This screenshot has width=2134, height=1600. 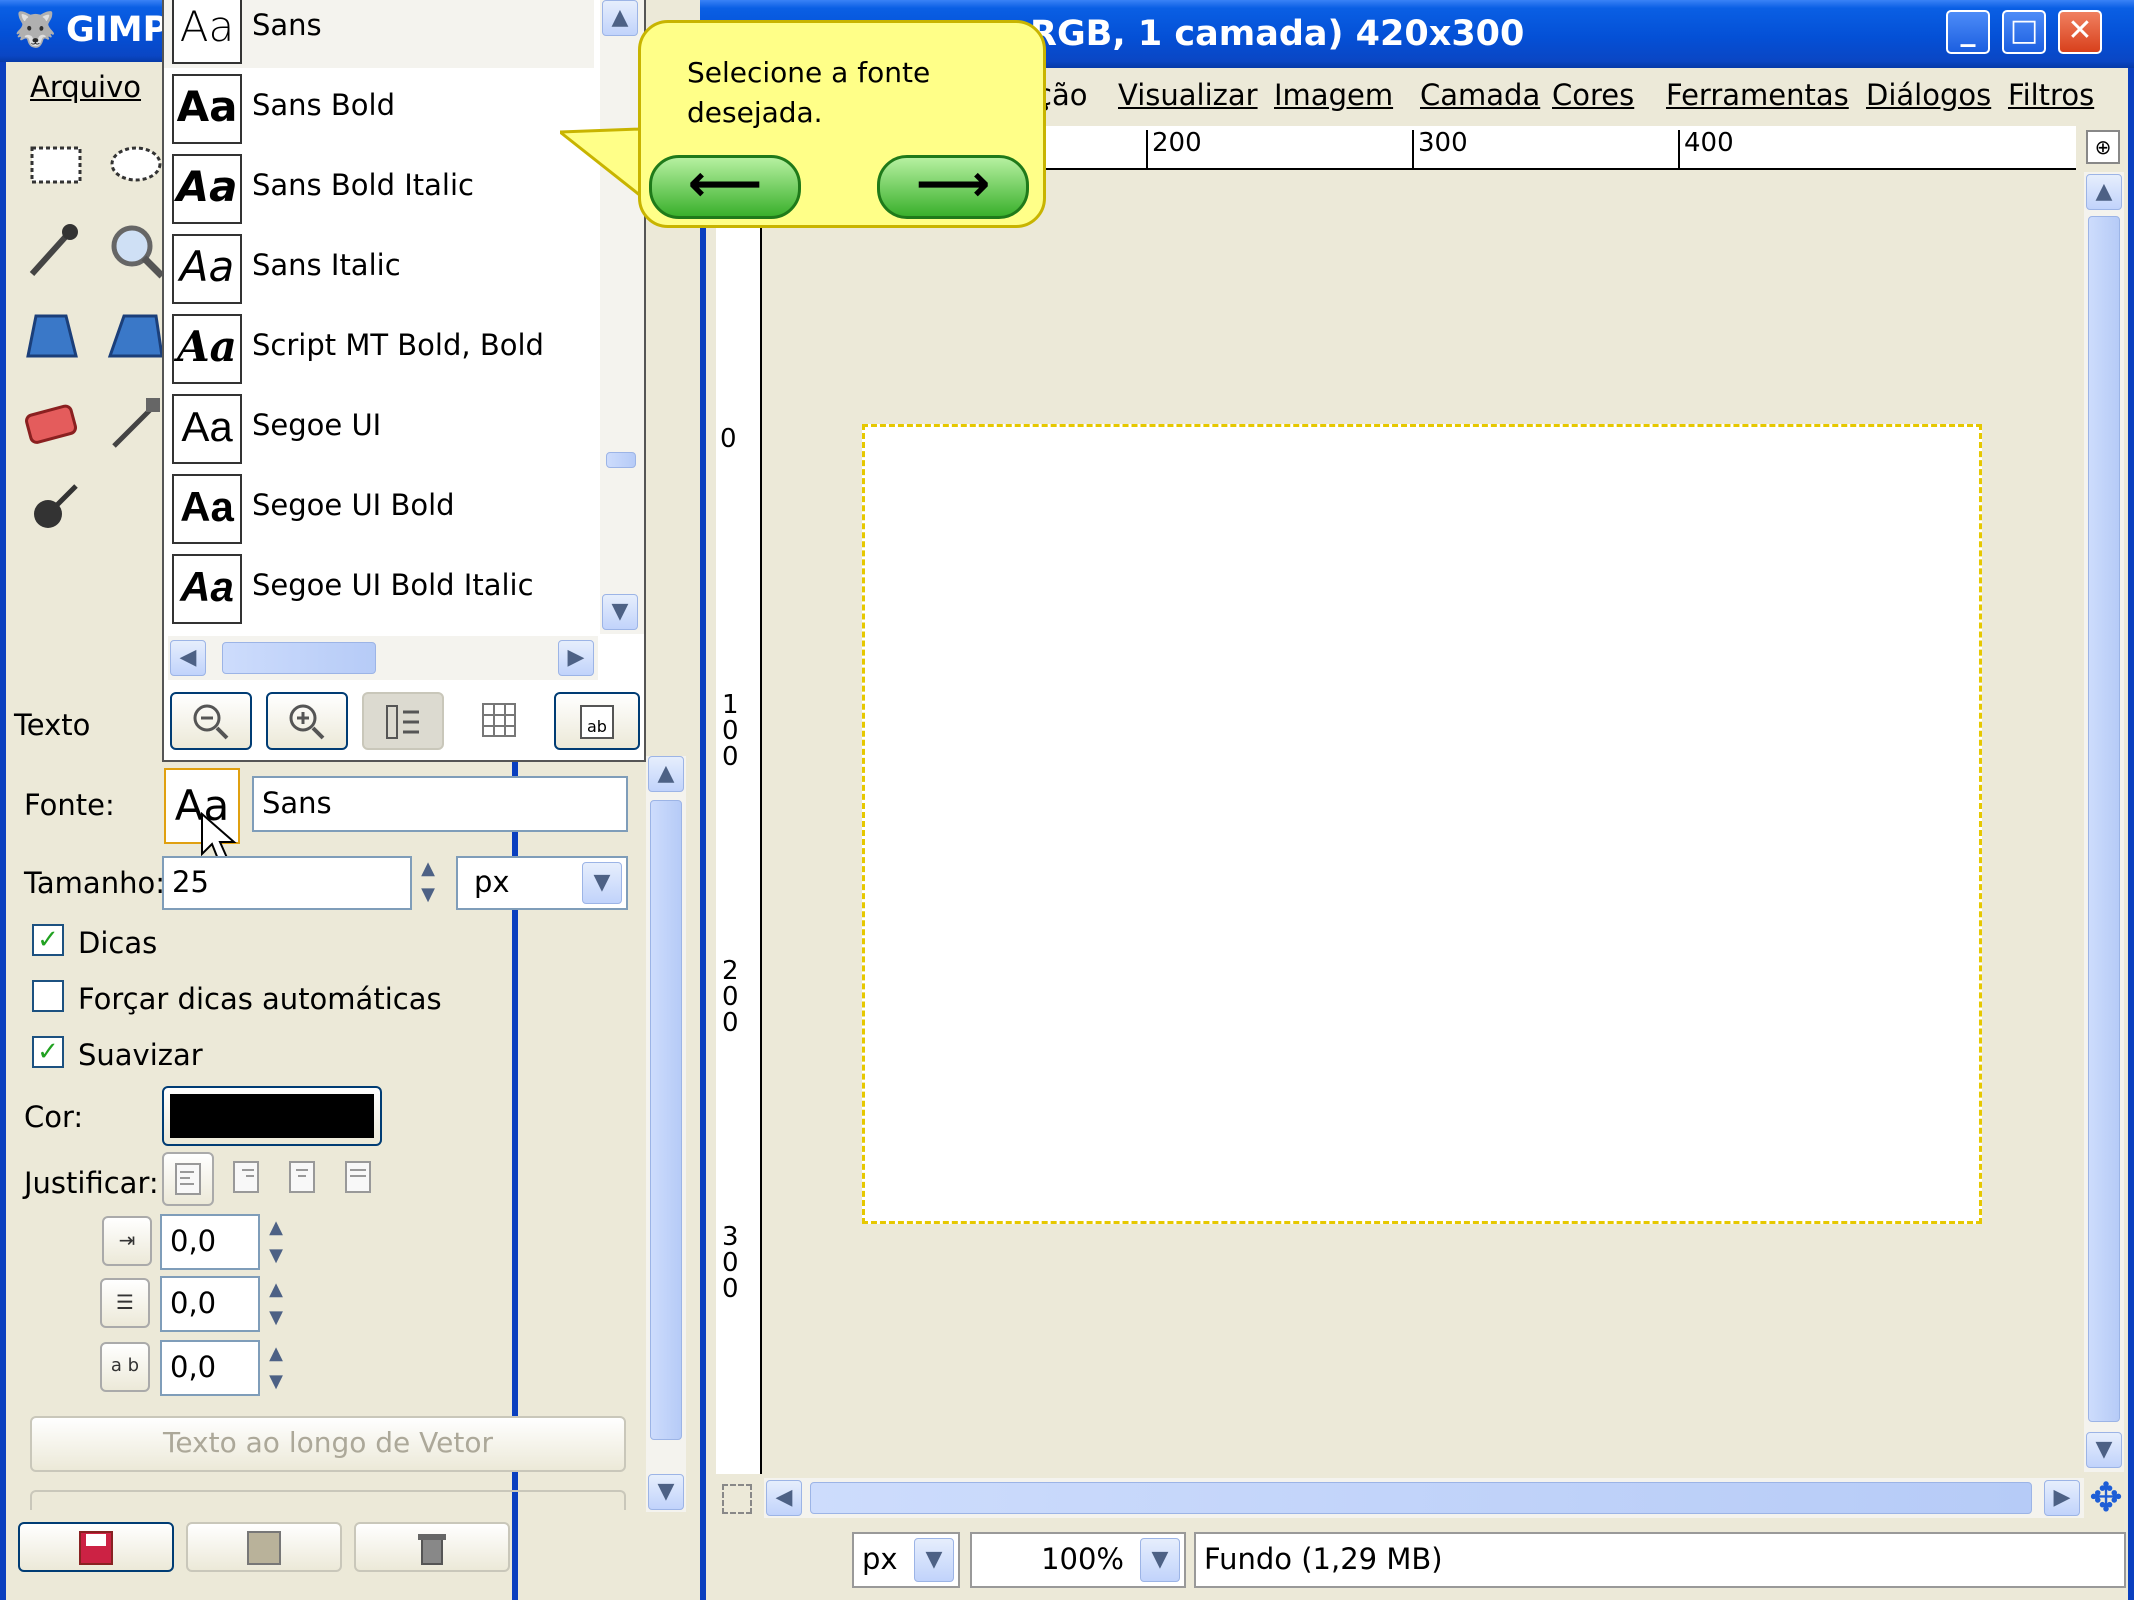 What do you see at coordinates (52, 725) in the screenshot?
I see `options-panel-title: Texto` at bounding box center [52, 725].